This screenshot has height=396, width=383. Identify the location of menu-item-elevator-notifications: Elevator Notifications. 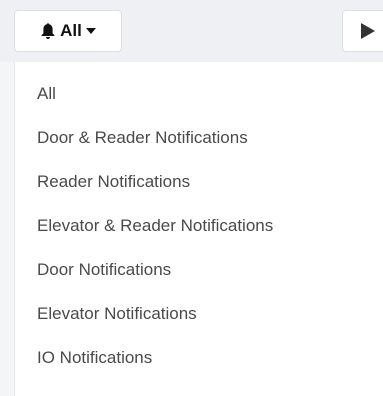
(199, 324).